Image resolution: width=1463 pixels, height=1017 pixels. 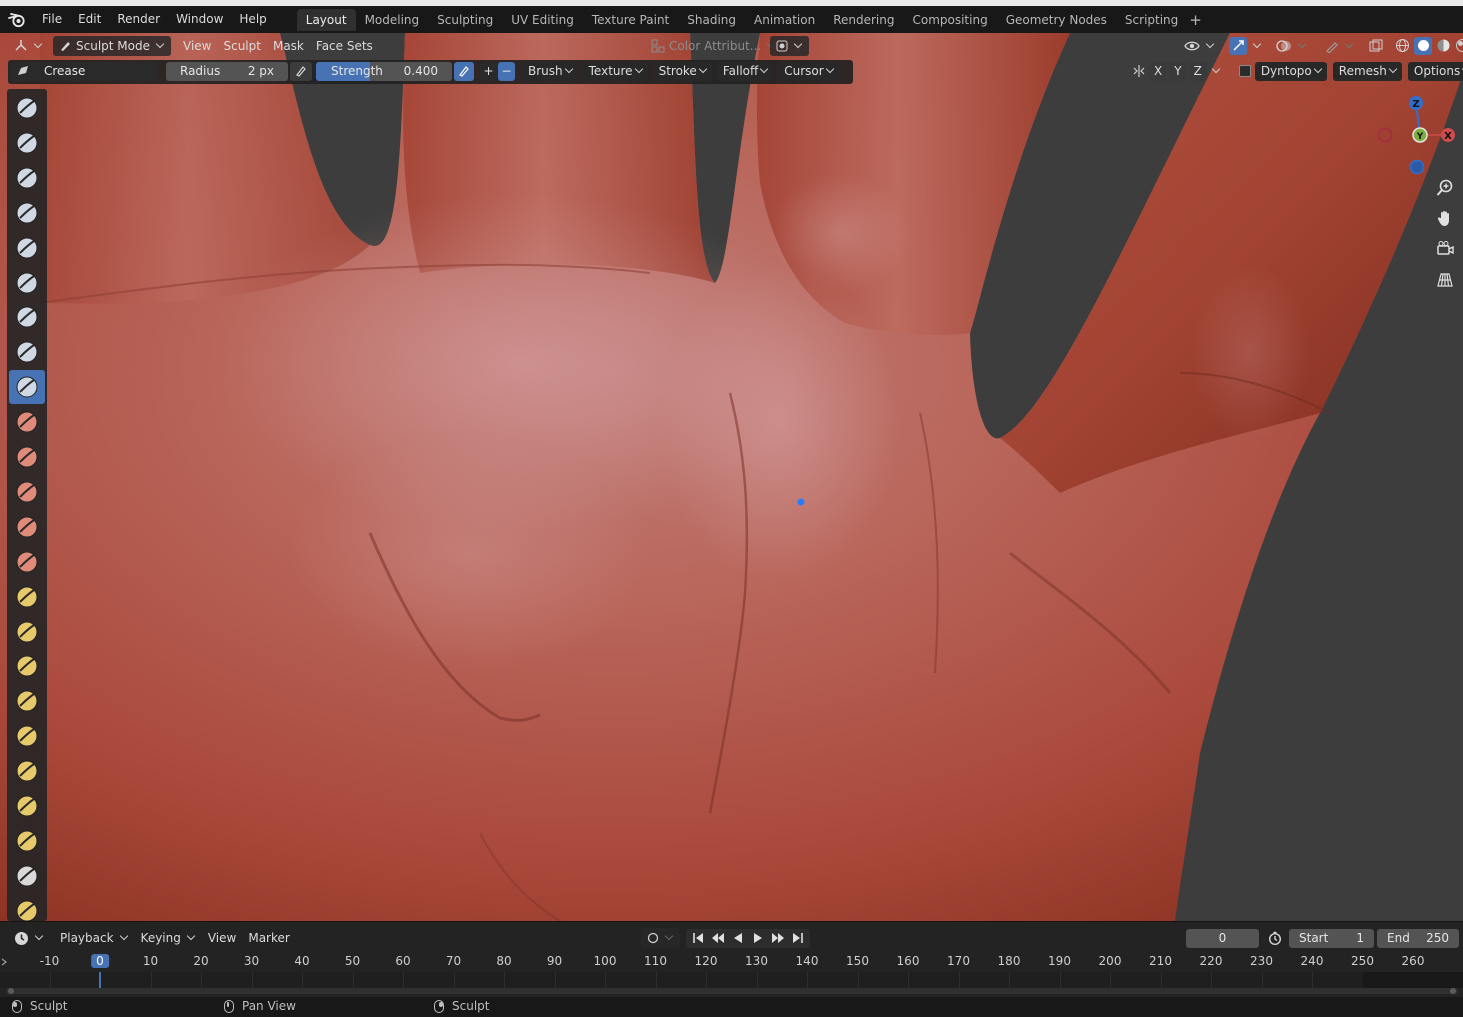 I want to click on tab-geometry-nodes: Geometry Nodes, so click(x=1056, y=20).